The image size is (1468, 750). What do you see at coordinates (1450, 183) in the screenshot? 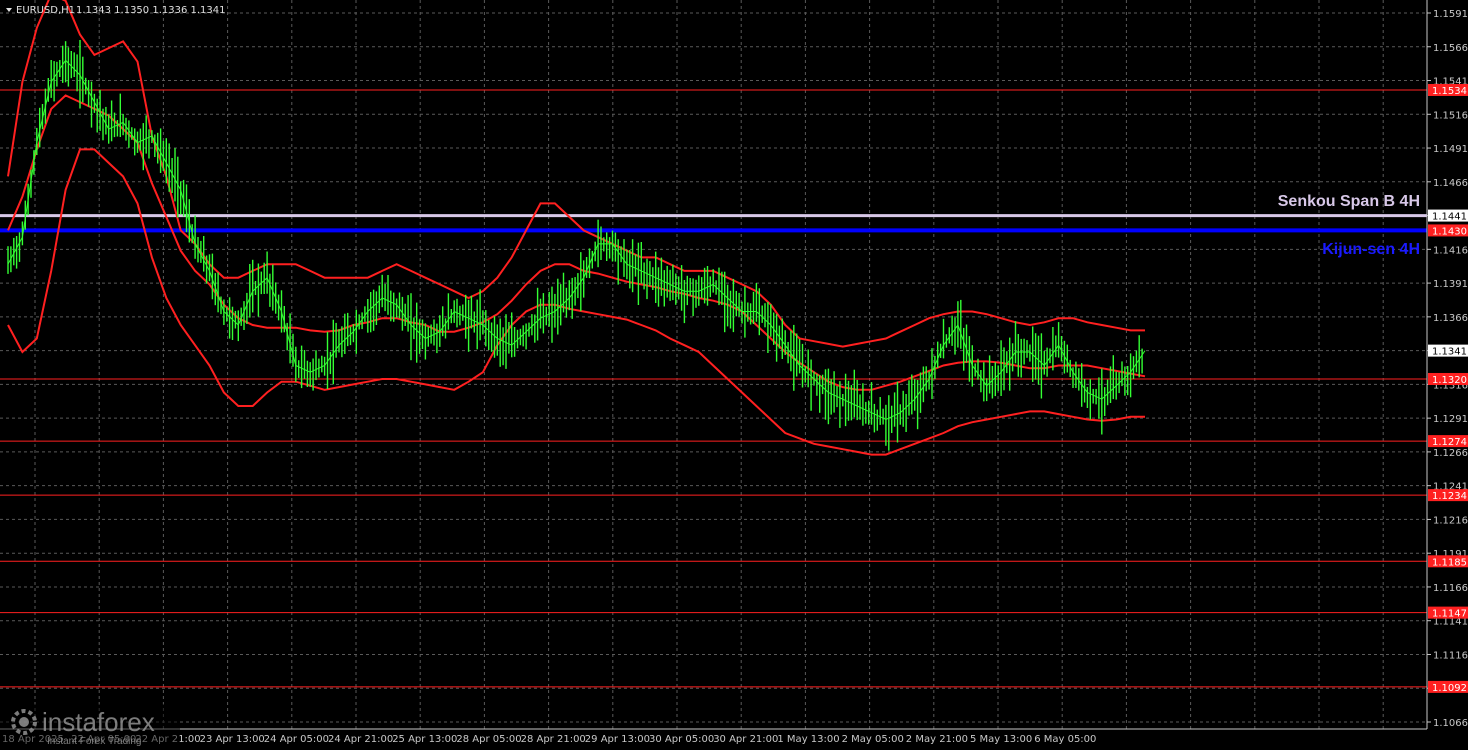
I see `y-tick-label: 1.1466` at bounding box center [1450, 183].